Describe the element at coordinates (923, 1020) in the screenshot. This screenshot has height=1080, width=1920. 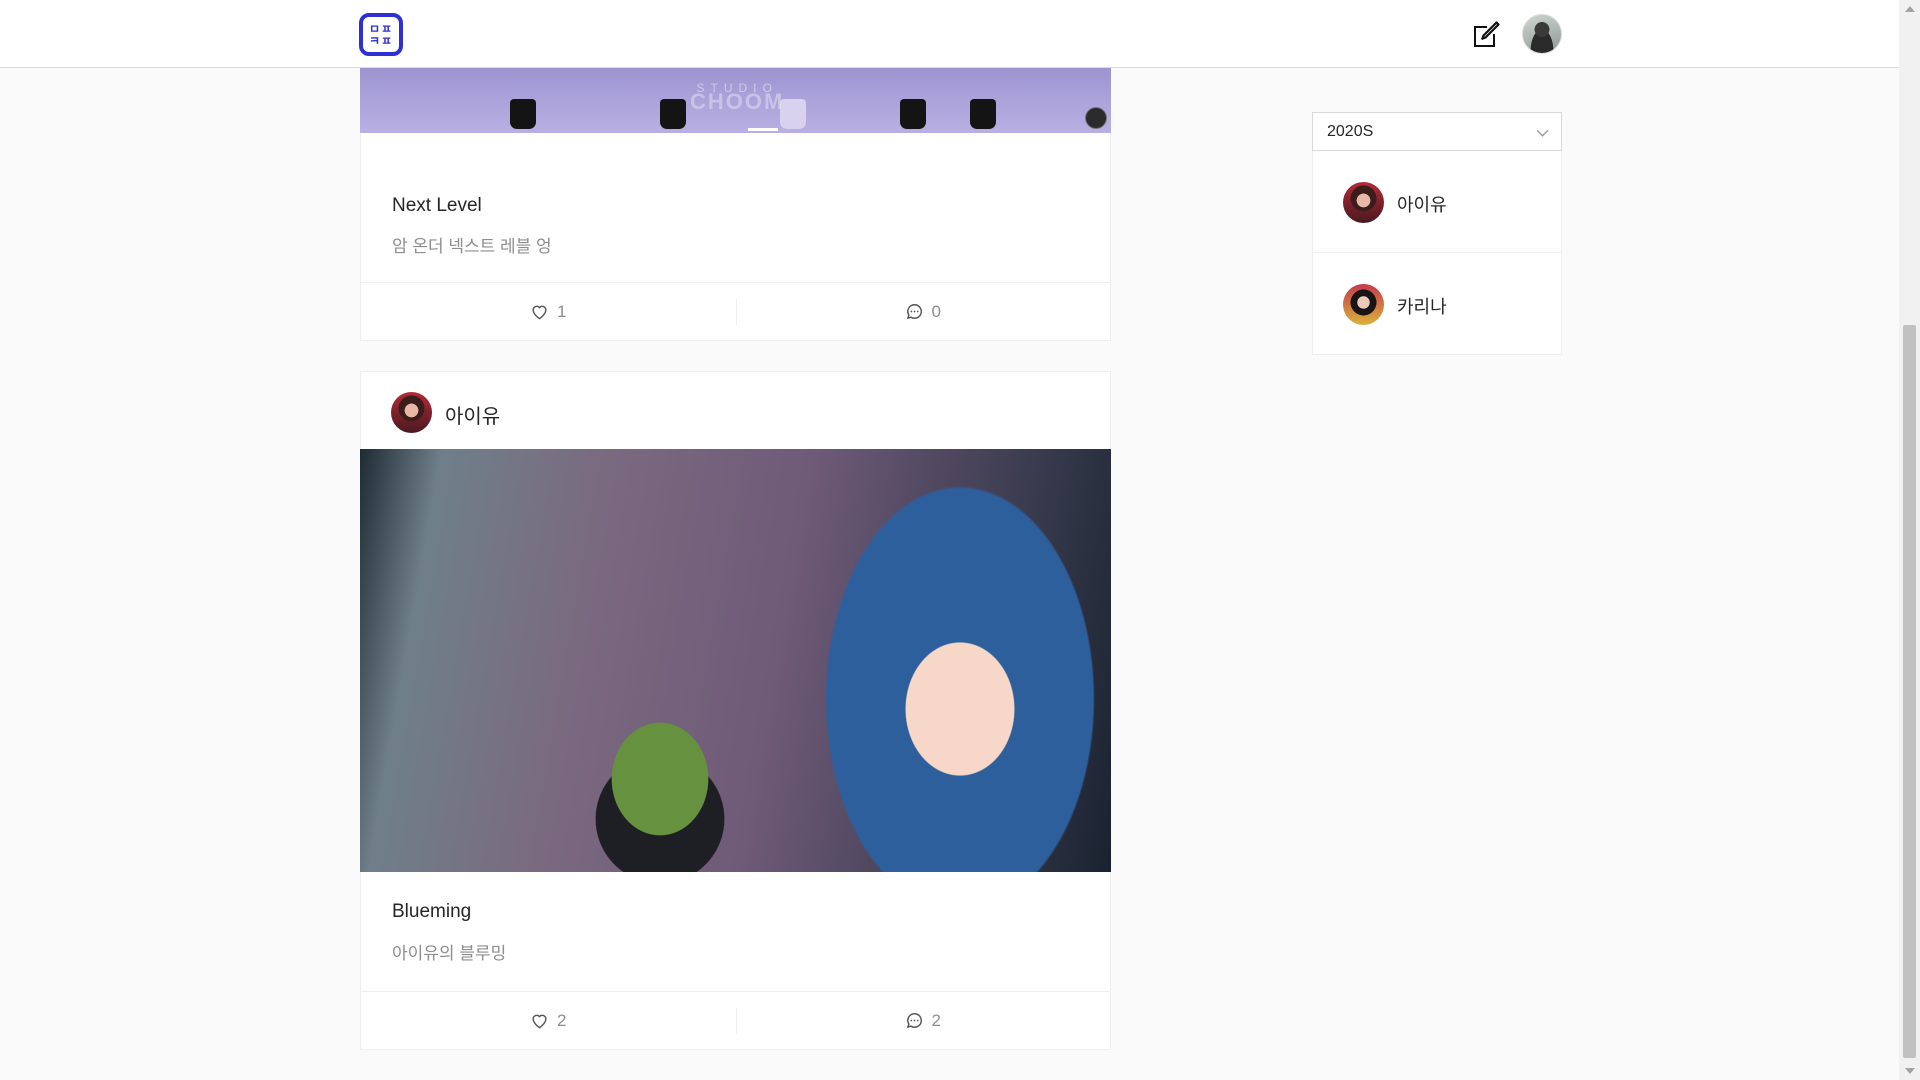
I see `comment-button: 2` at that location.